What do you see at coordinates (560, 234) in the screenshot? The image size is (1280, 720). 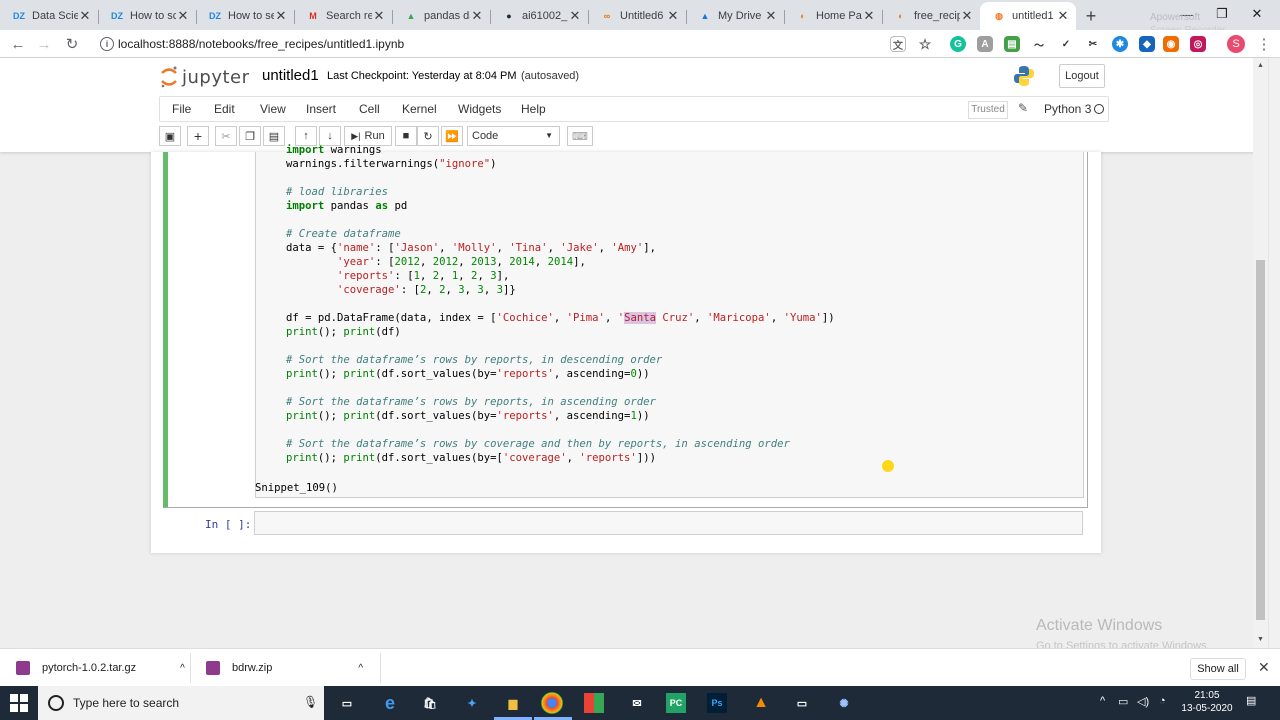 I see `code-line: # Create dataframe` at bounding box center [560, 234].